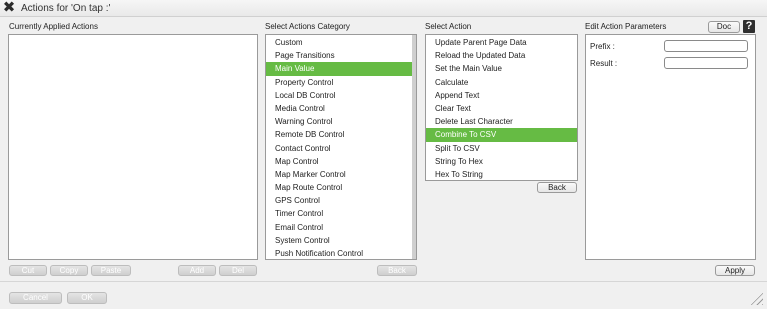  I want to click on result-label: Result :, so click(604, 63).